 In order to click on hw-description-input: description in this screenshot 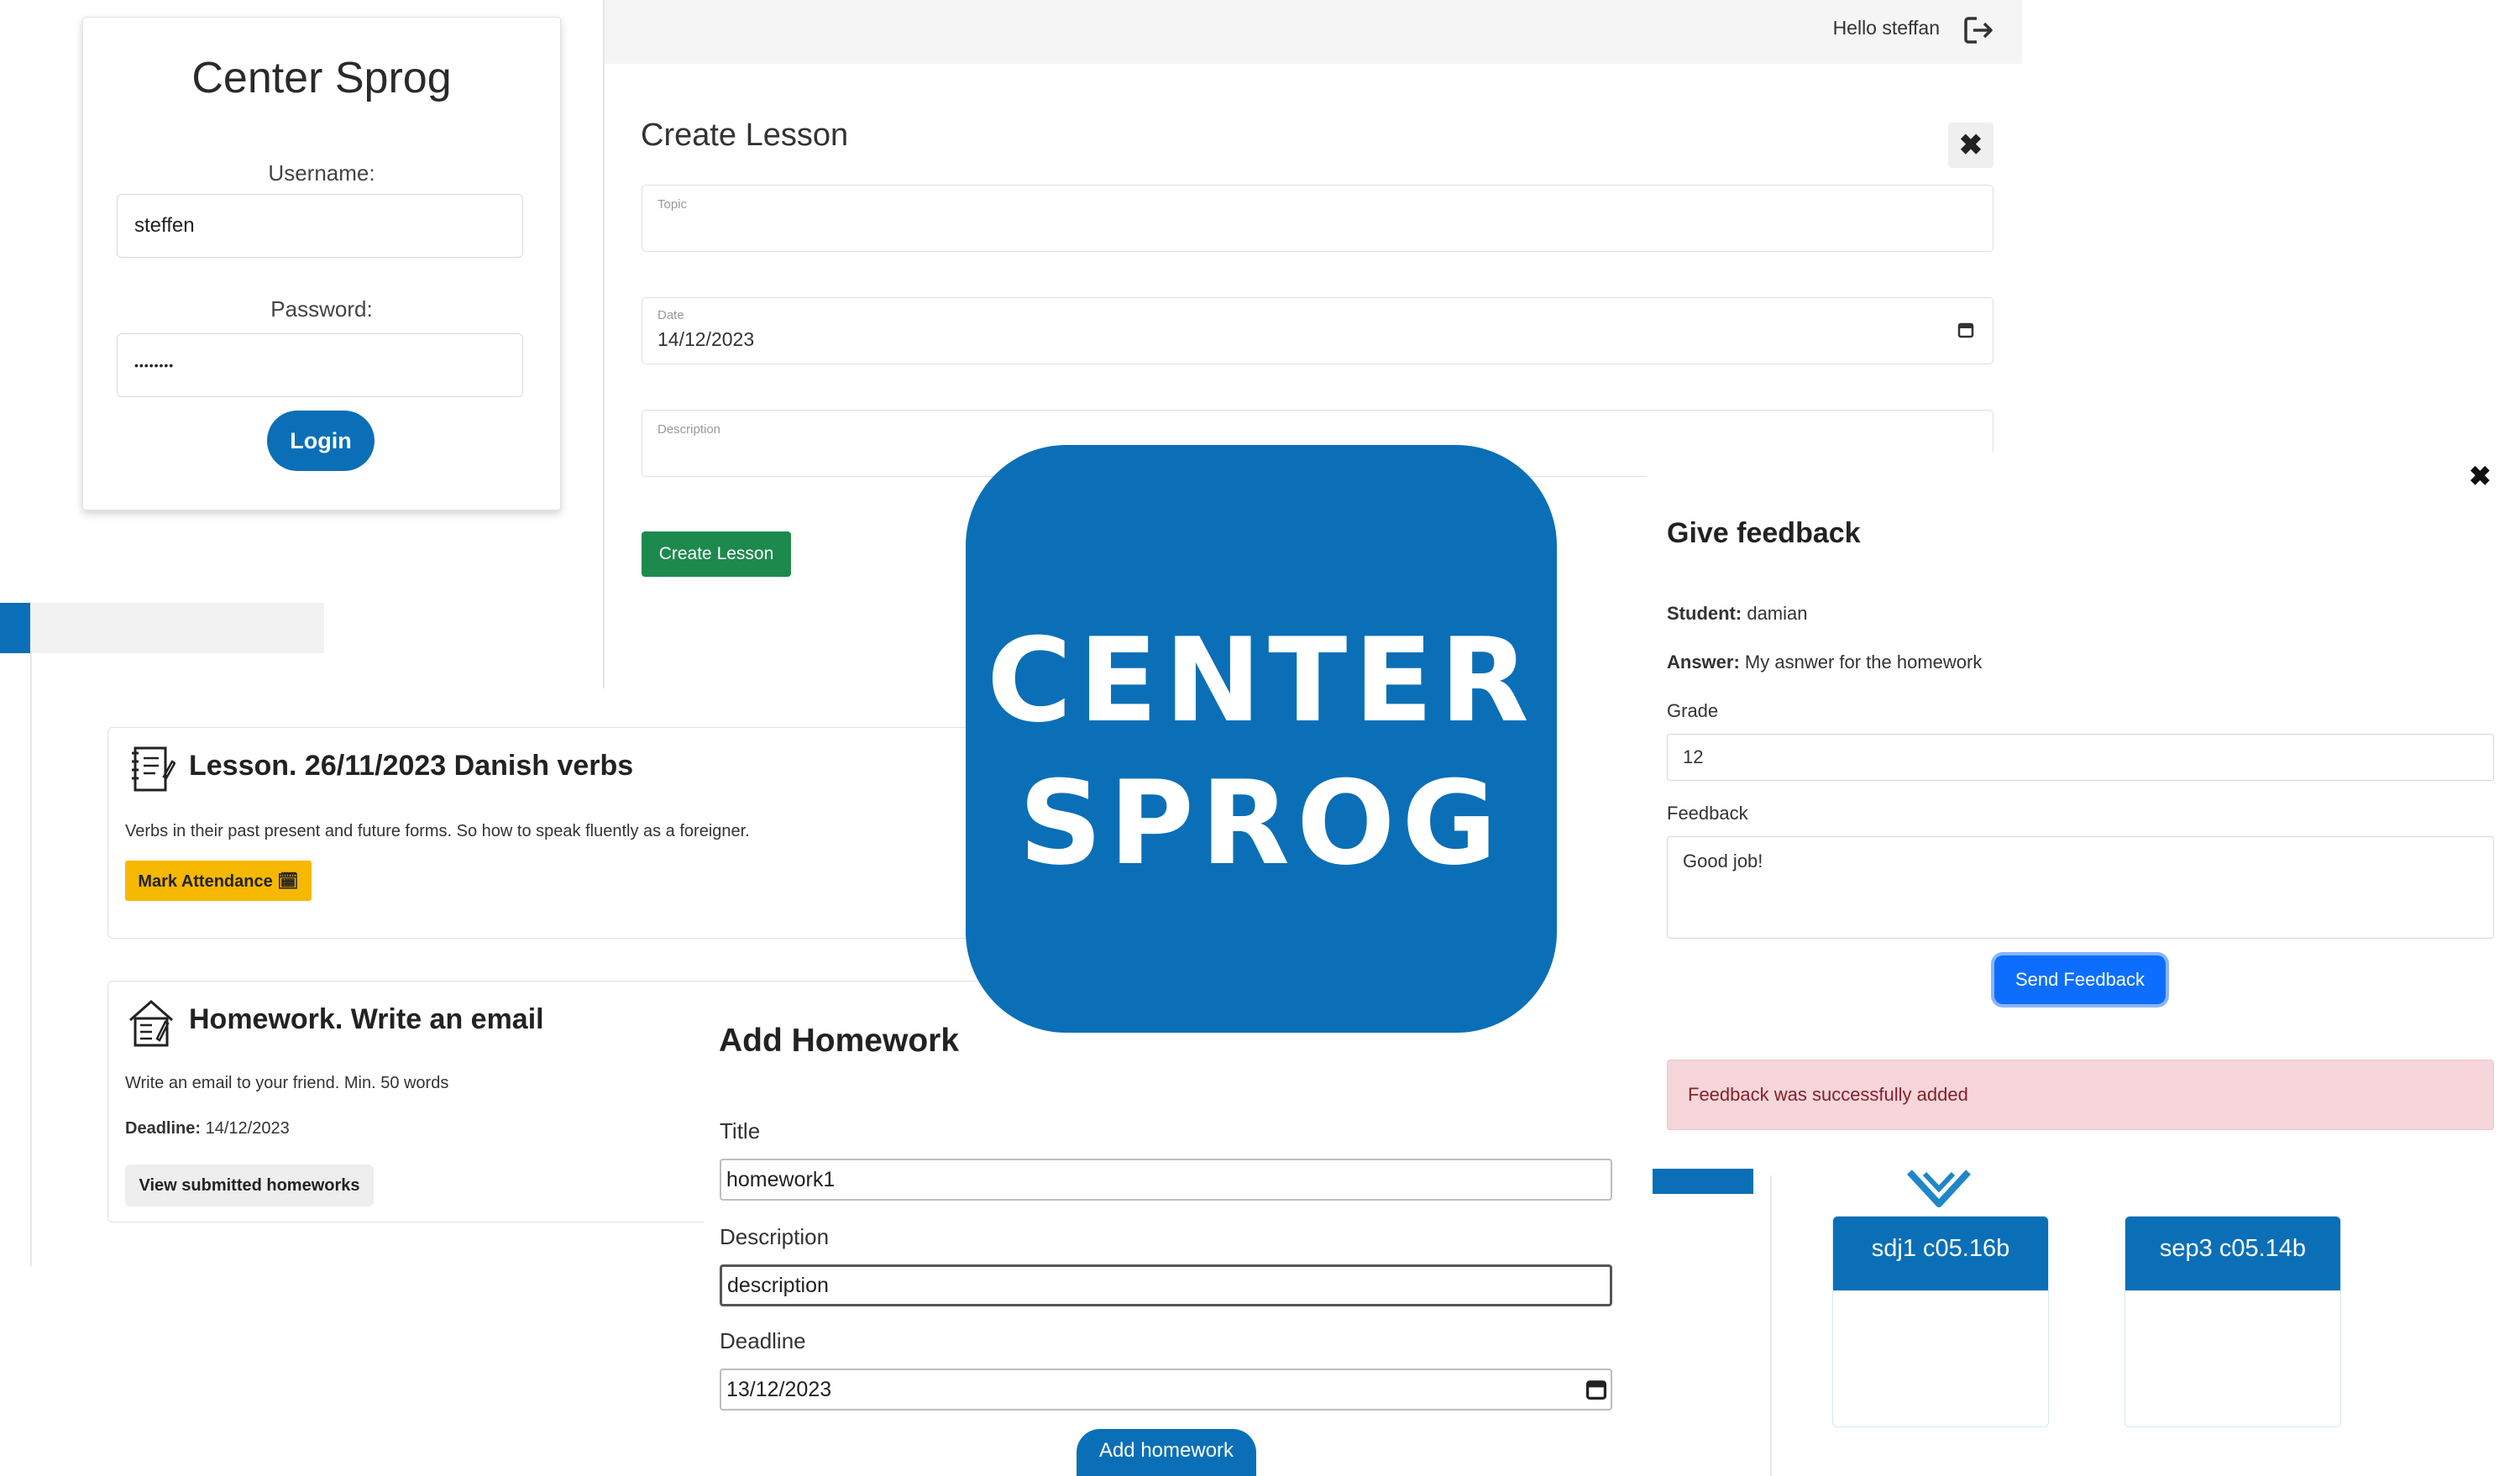, I will do `click(1166, 1285)`.